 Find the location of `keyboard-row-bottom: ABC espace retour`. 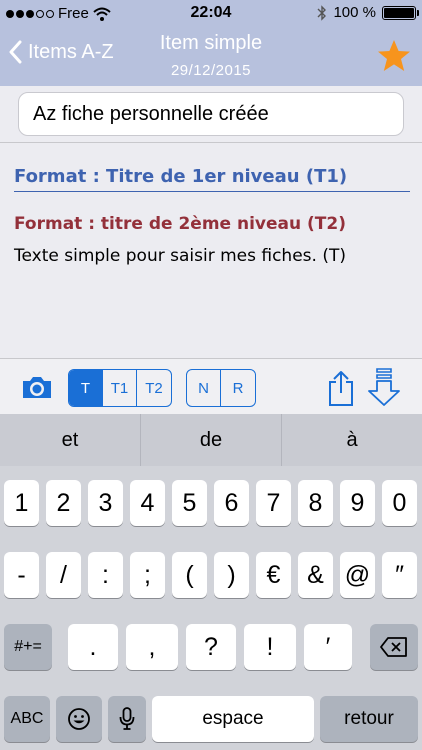

keyboard-row-bottom: ABC espace retour is located at coordinates (211, 719).